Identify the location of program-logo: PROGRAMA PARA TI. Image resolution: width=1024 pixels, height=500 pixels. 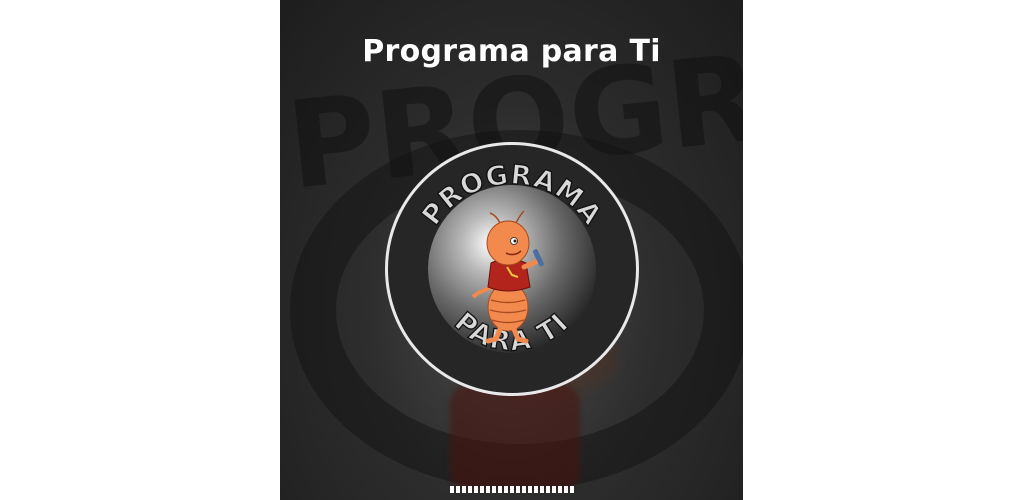
(511, 259).